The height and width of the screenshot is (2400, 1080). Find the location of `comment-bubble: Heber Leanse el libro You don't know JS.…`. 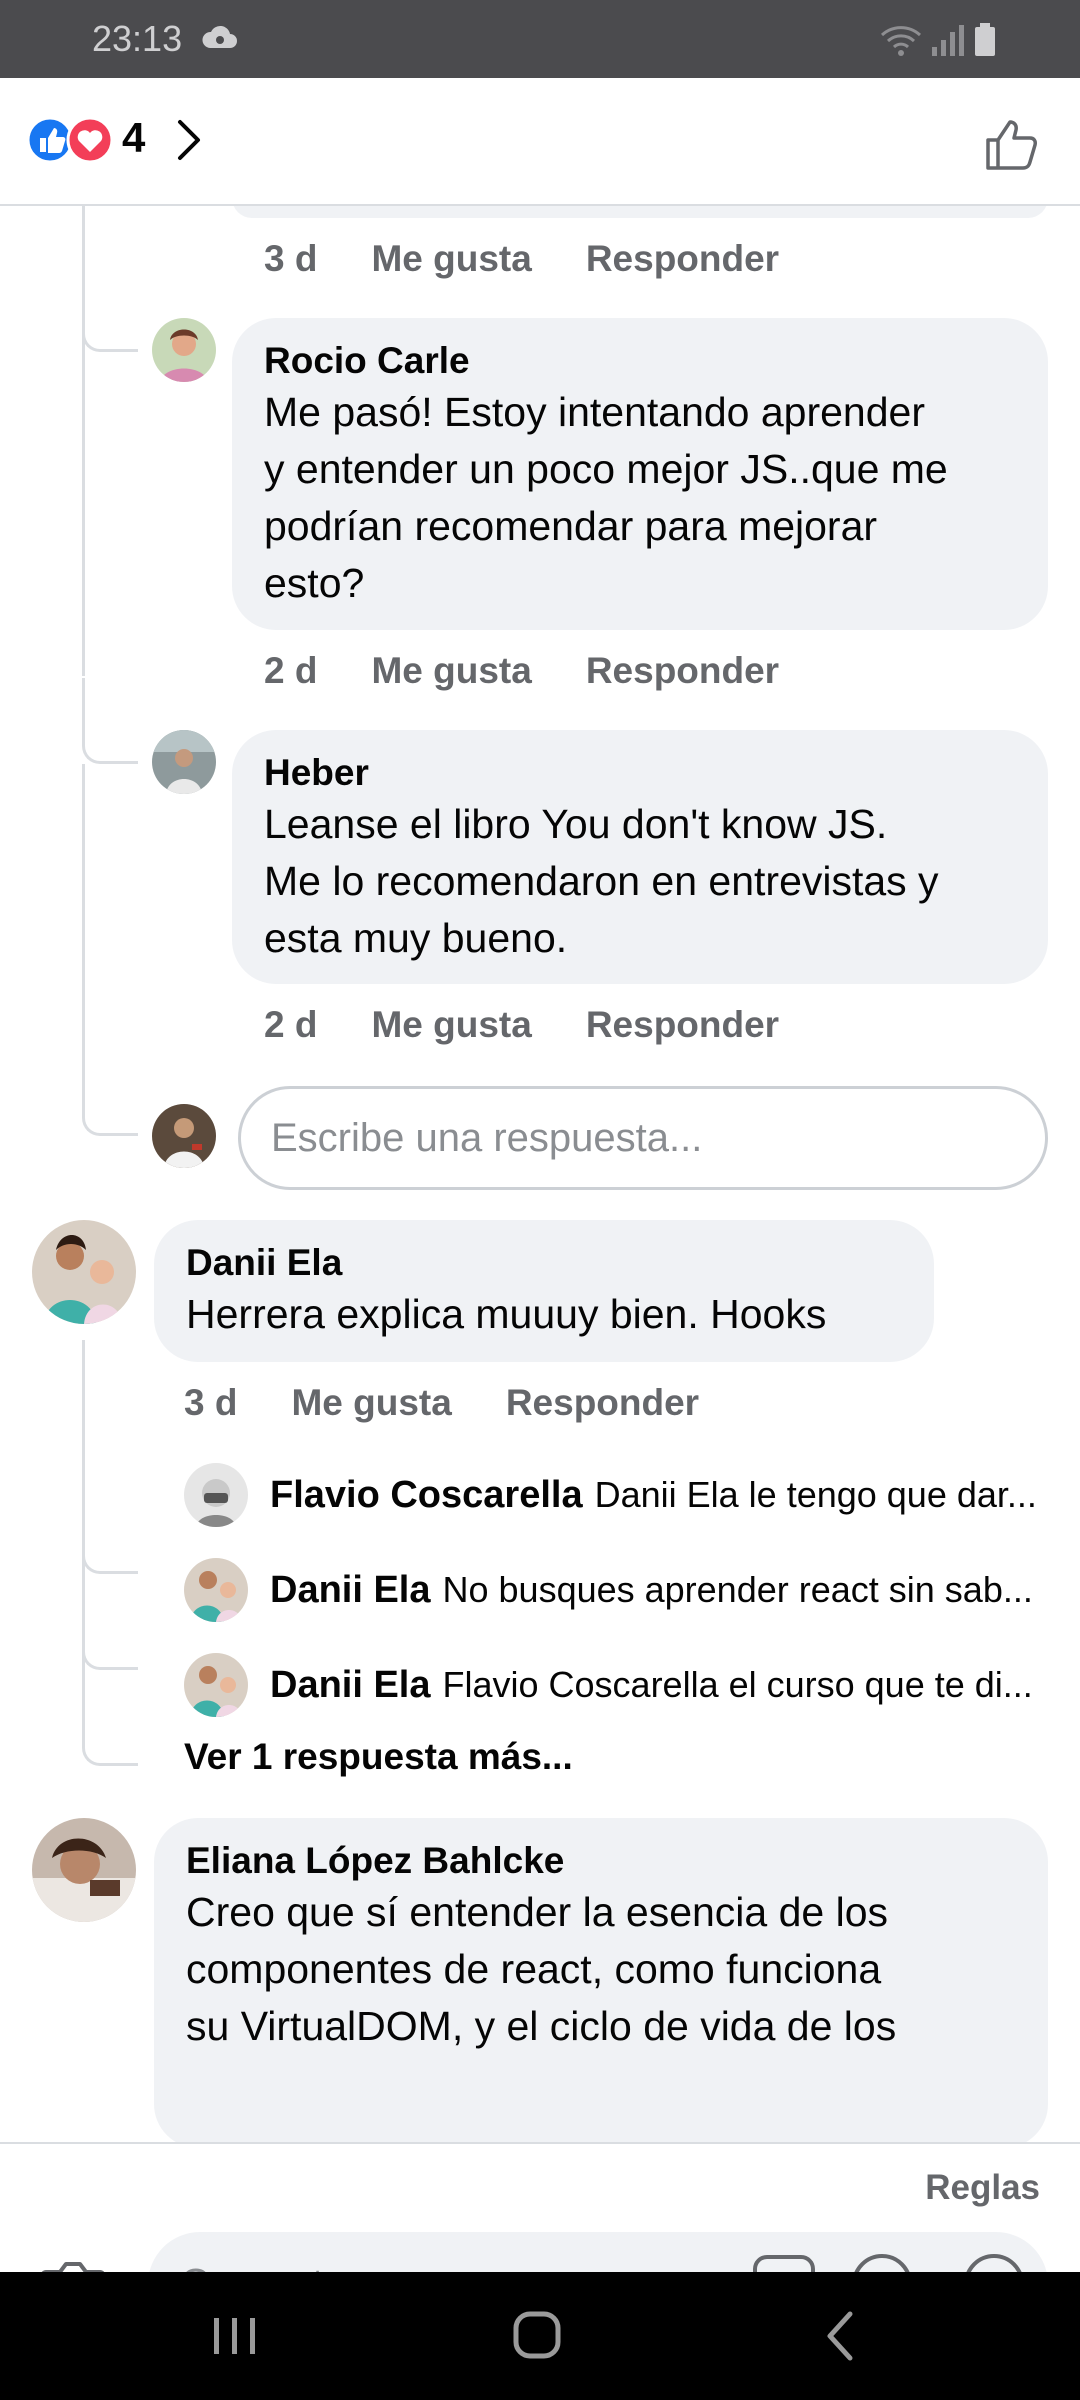

comment-bubble: Heber Leanse el libro You don't know JS.… is located at coordinates (640, 857).